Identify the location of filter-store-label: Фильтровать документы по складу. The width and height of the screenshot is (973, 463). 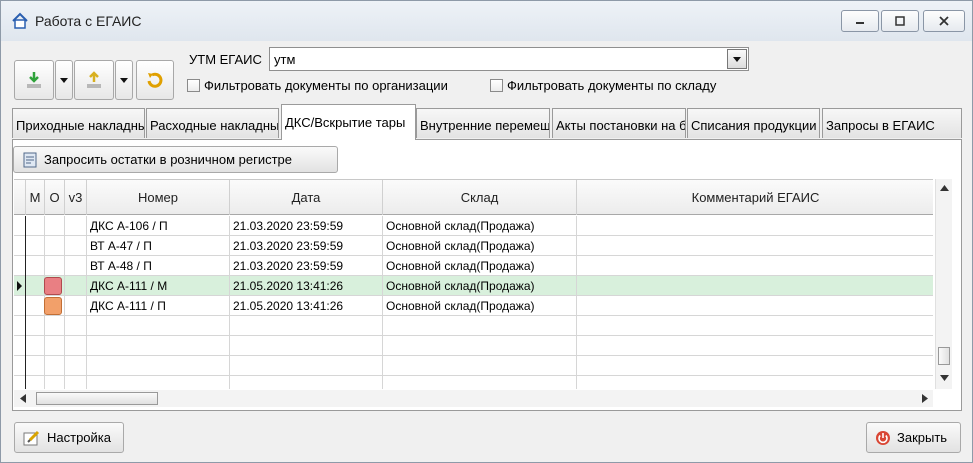
(612, 85).